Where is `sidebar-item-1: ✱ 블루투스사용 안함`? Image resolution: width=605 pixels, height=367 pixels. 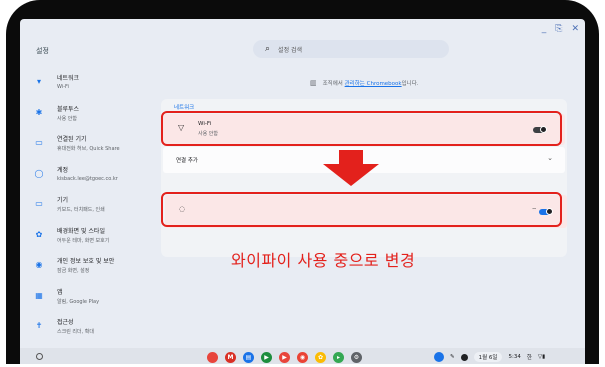 sidebar-item-1: ✱ 블루투스사용 안함 is located at coordinates (92, 116).